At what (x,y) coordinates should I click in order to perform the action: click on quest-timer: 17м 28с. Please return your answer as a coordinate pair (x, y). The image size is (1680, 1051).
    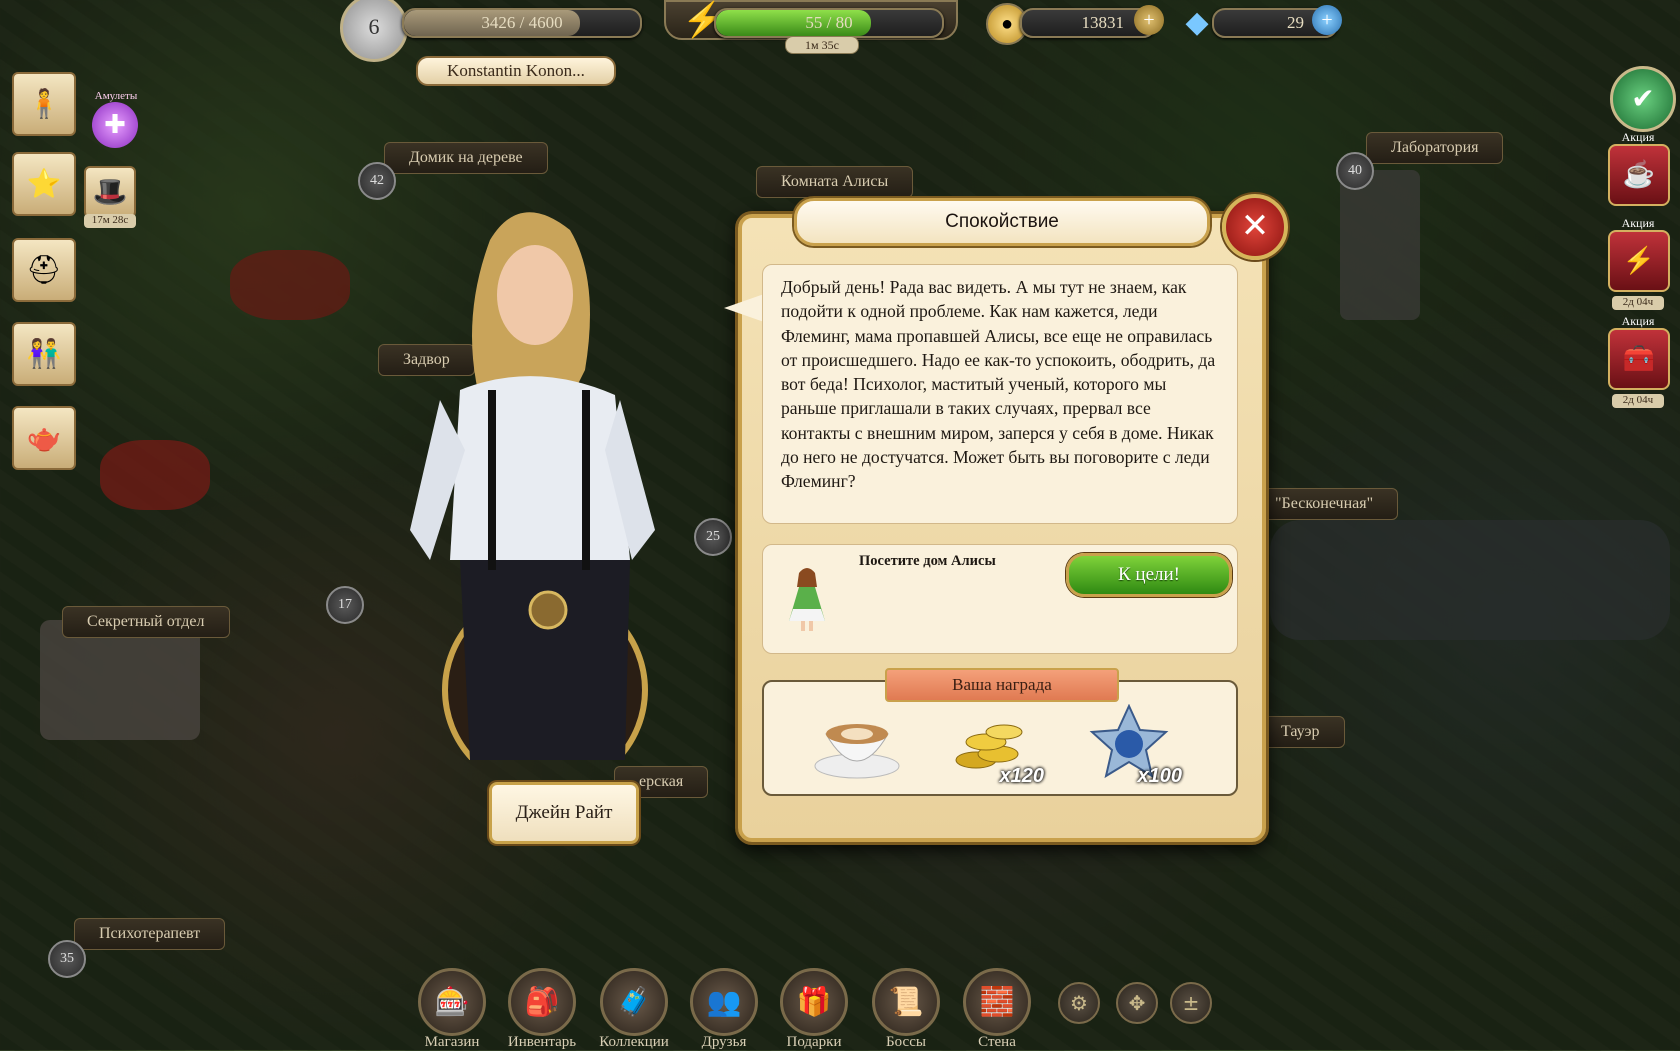
    Looking at the image, I should click on (110, 221).